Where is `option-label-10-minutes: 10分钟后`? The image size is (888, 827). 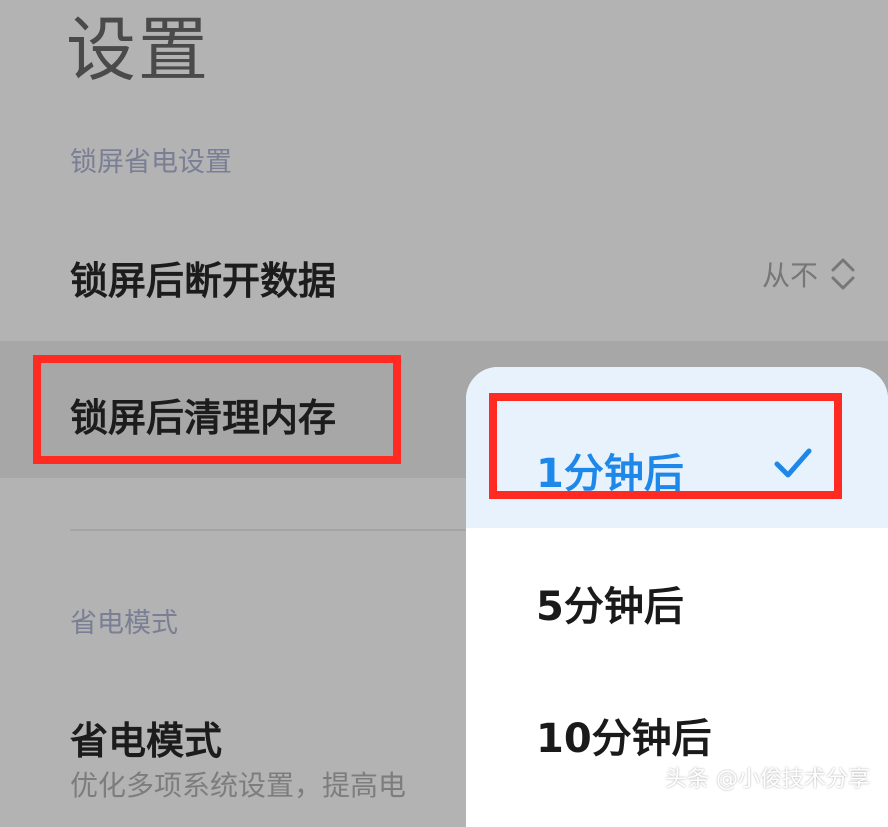
option-label-10-minutes: 10分钟后 is located at coordinates (624, 739).